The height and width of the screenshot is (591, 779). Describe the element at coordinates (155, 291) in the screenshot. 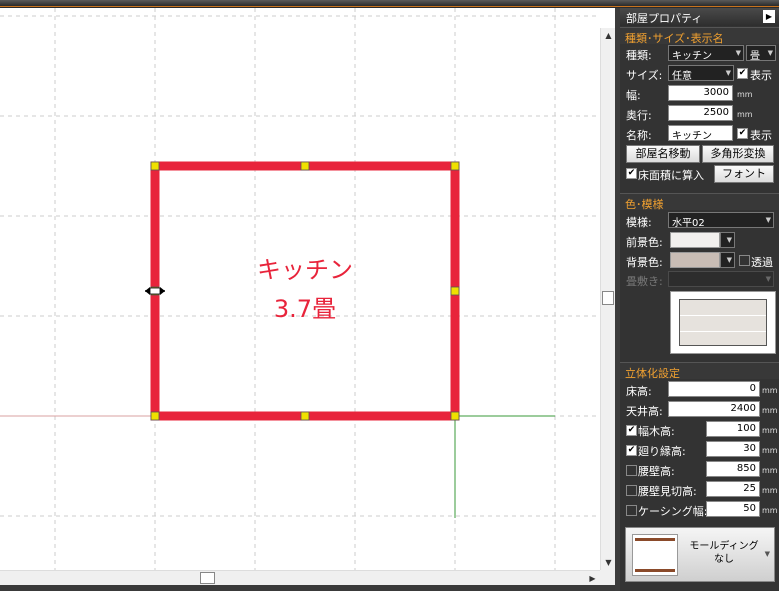

I see `resize-cursor-icon` at that location.